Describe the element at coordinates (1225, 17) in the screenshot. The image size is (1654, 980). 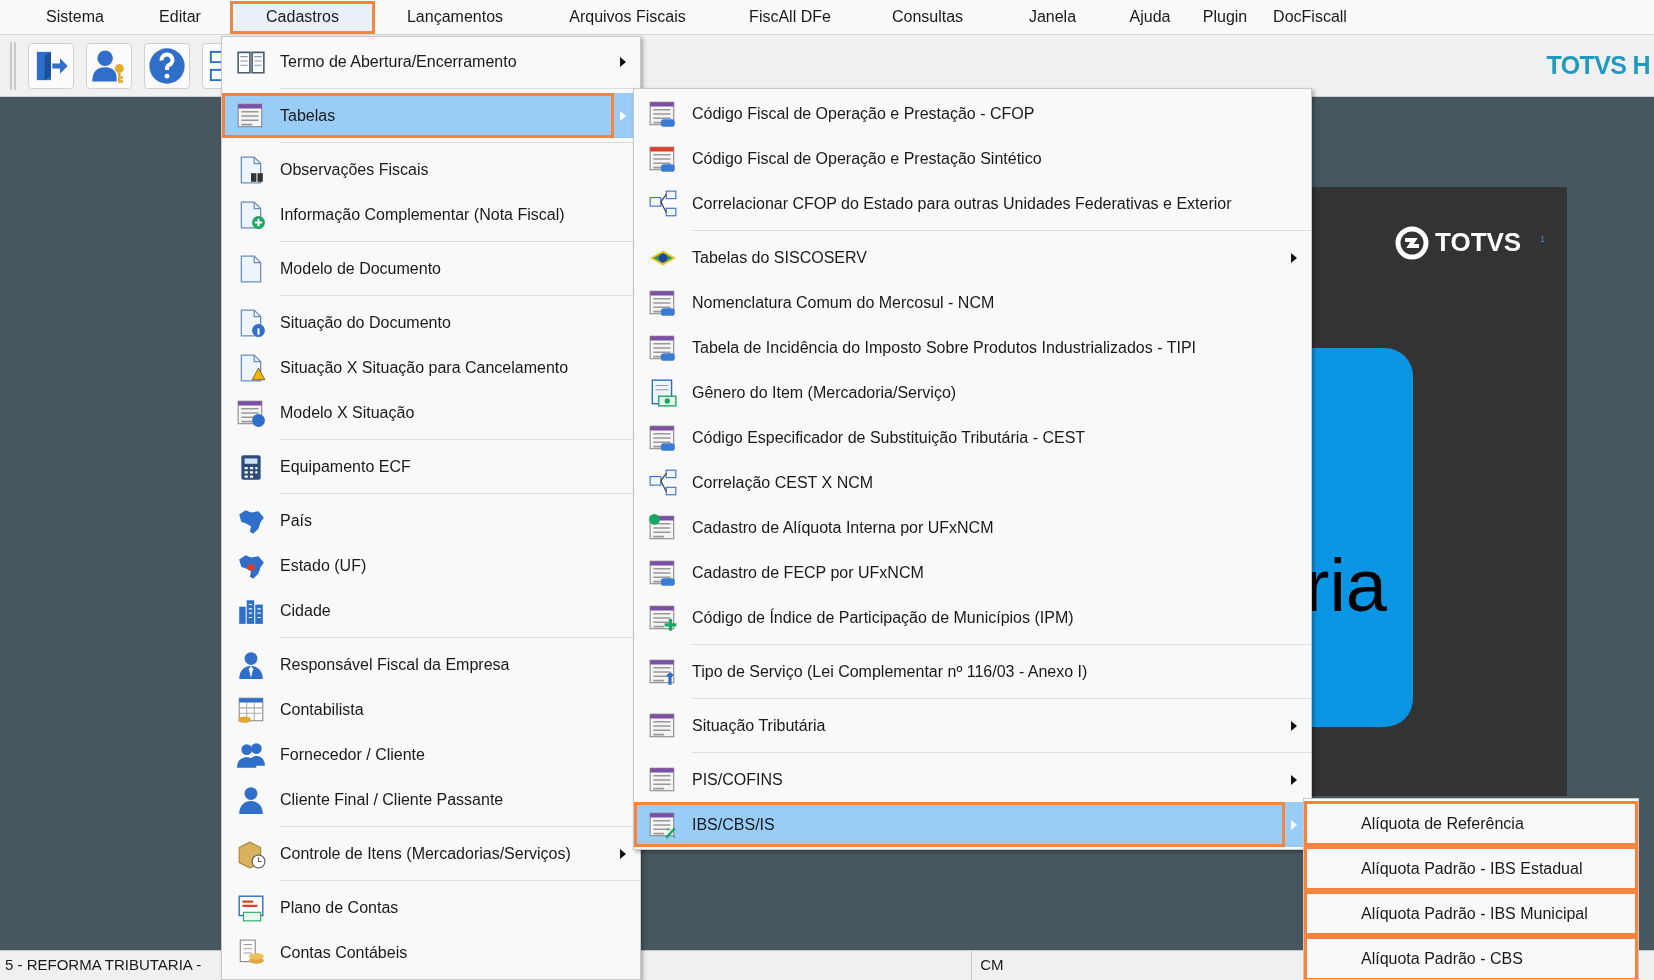
I see `menu-bar-item: Plugin` at that location.